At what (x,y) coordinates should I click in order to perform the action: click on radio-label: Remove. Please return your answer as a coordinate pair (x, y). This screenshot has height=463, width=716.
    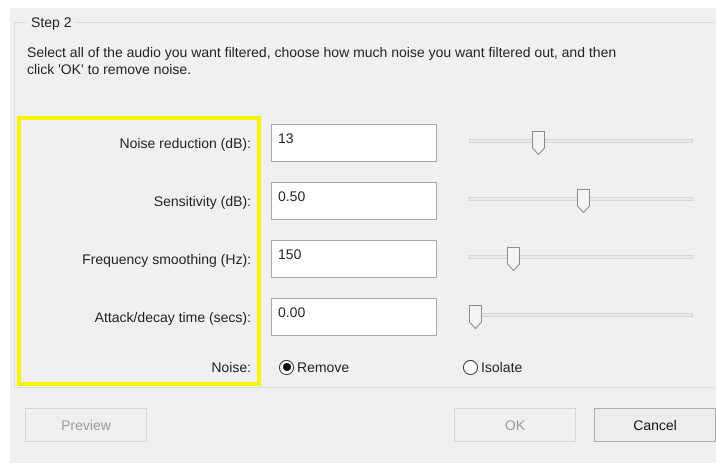
    Looking at the image, I should click on (323, 367).